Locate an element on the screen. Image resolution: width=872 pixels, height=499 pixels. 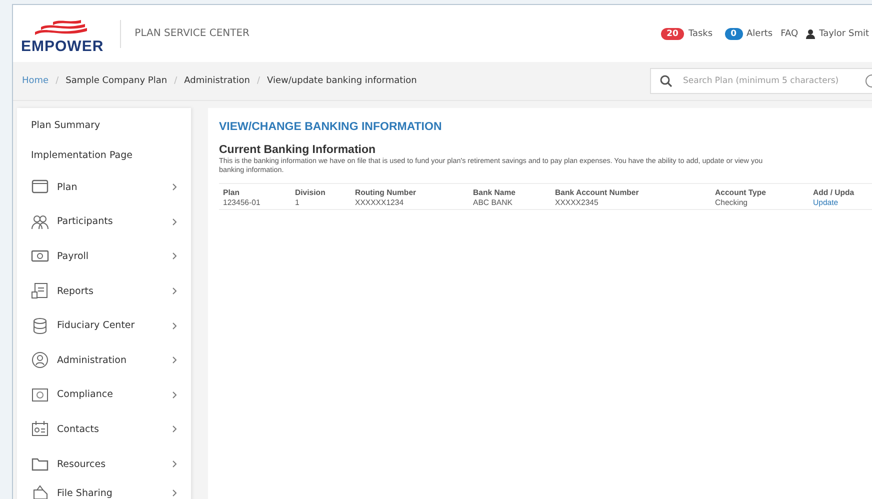
sidebar-item: Plan is located at coordinates (104, 187).